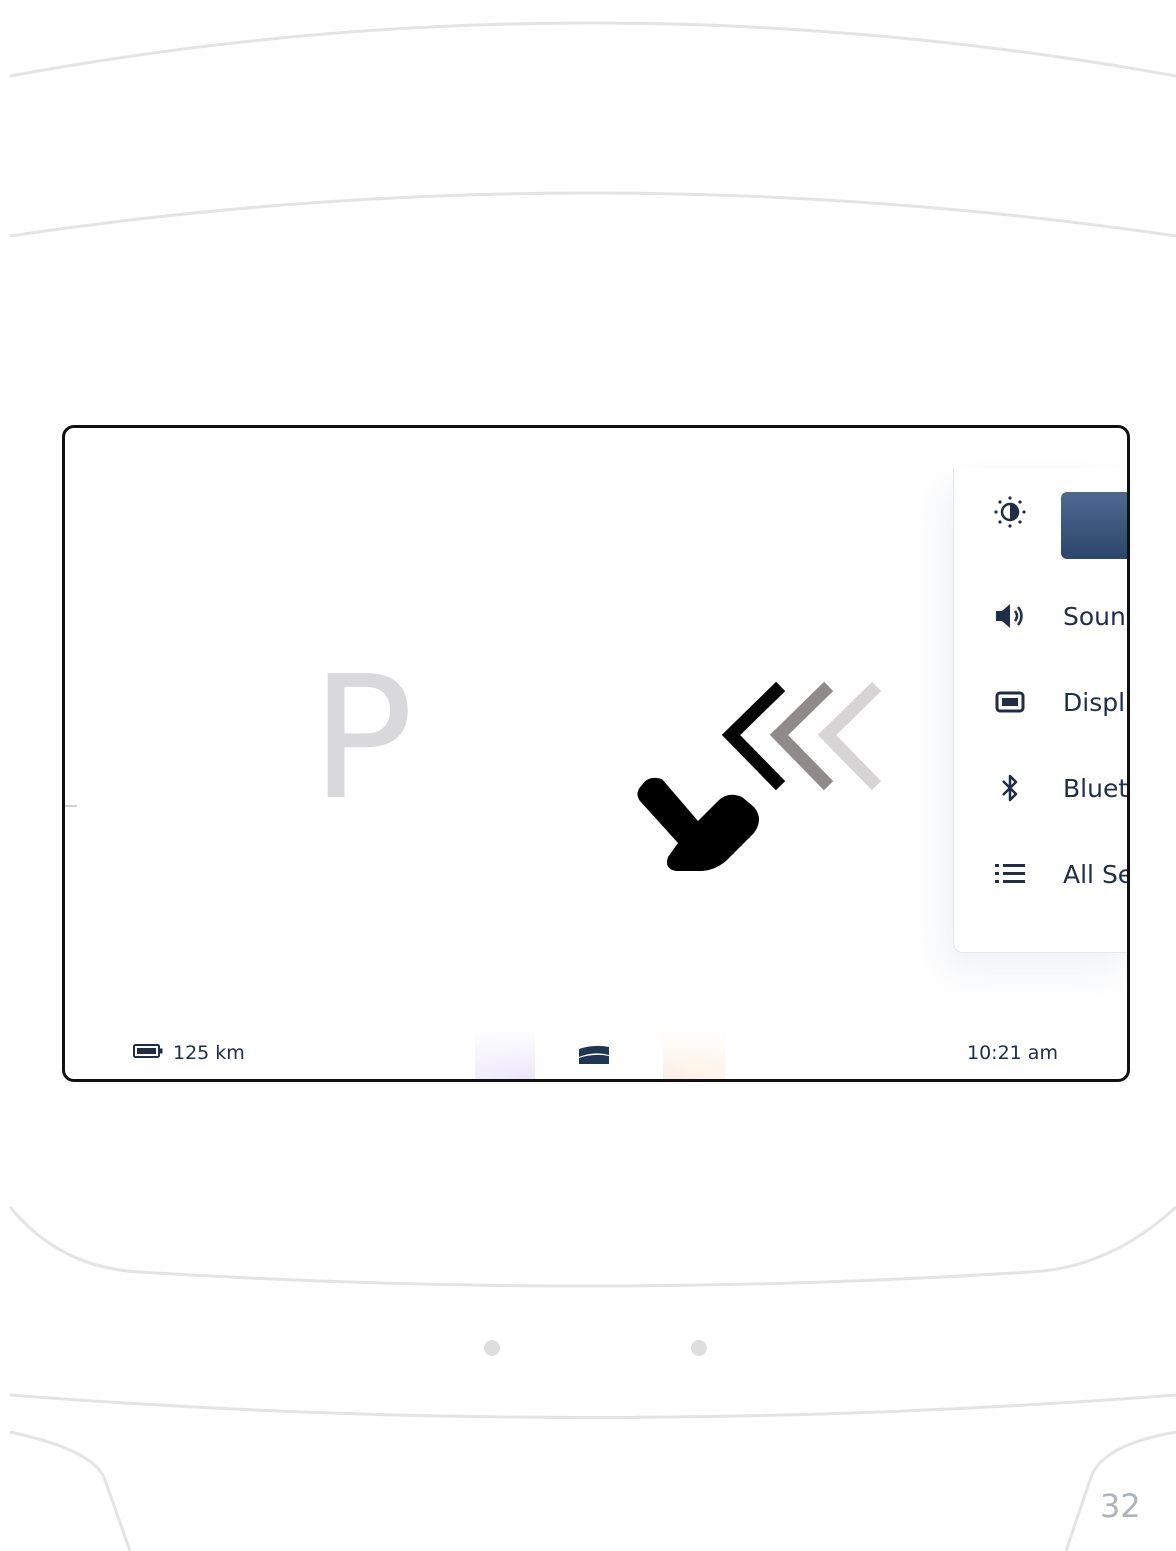 The image size is (1176, 1551). I want to click on vehicle-button, so click(595, 1057).